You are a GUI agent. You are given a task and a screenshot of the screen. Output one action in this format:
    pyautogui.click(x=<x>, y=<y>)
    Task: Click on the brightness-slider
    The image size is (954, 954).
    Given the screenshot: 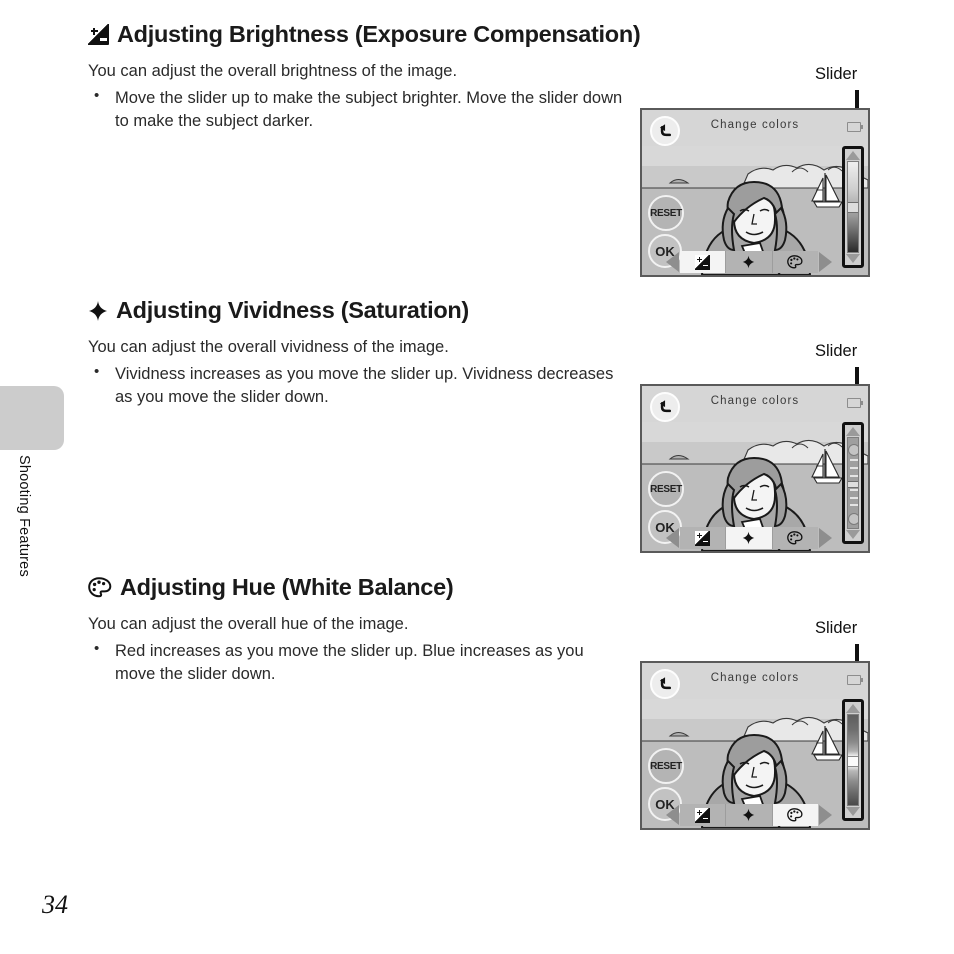 What is the action you would take?
    pyautogui.click(x=853, y=207)
    